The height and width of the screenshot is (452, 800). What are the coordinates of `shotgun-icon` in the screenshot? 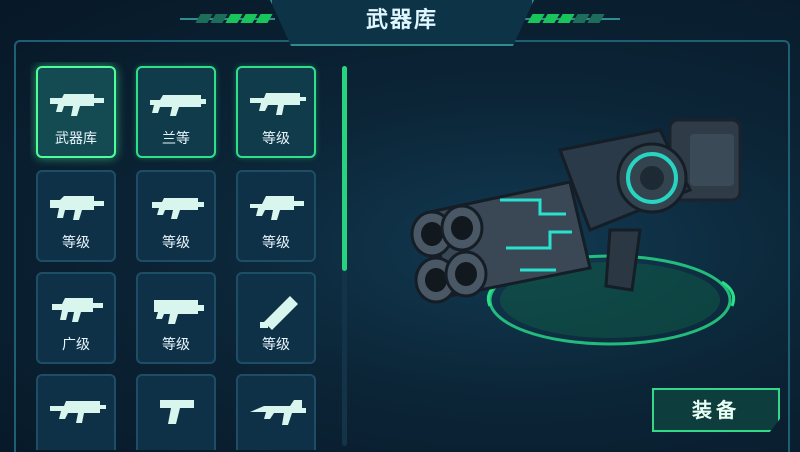 It's located at (178, 105).